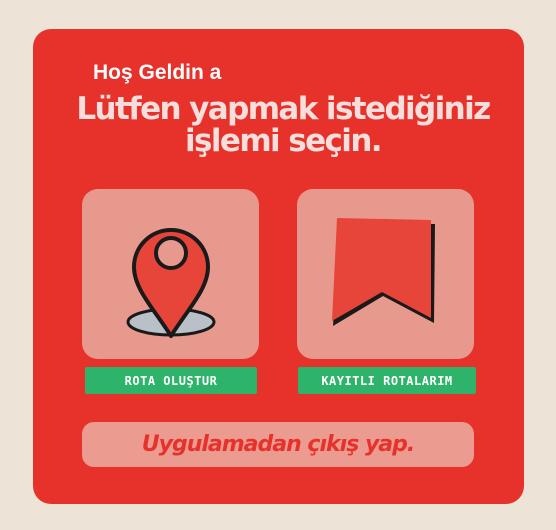 The height and width of the screenshot is (530, 556). I want to click on create-route-button: ROTA OLUŞTUR, so click(171, 380).